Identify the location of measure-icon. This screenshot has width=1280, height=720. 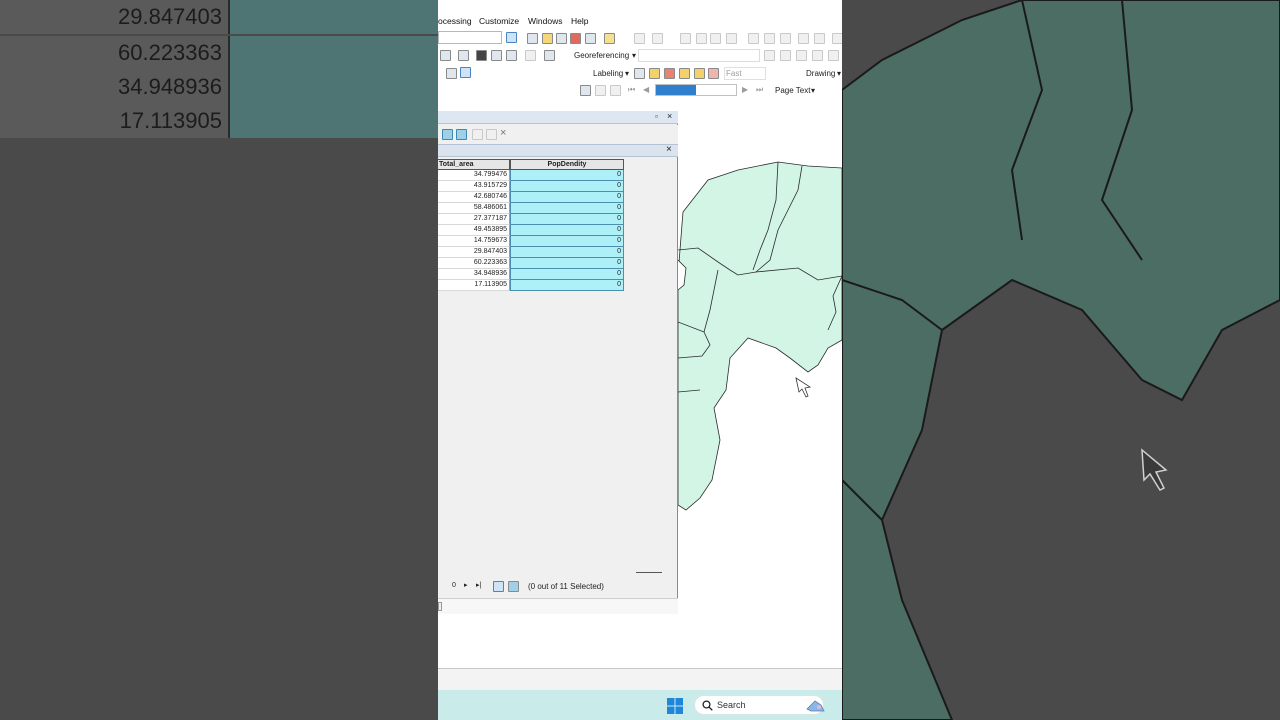
(496, 55).